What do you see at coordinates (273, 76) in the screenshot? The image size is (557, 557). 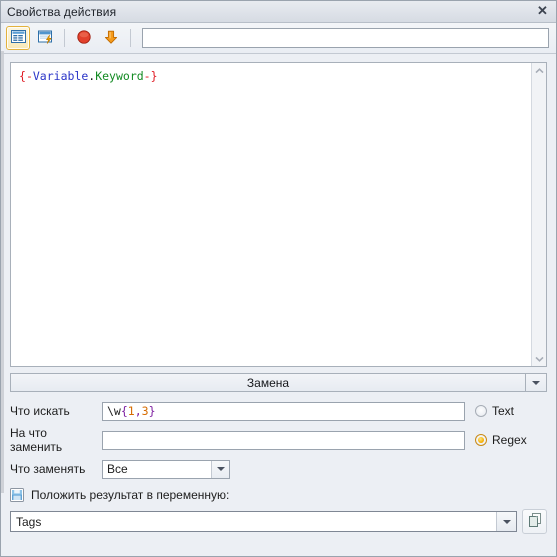 I see `code-line: {-Variable.Keyword-}` at bounding box center [273, 76].